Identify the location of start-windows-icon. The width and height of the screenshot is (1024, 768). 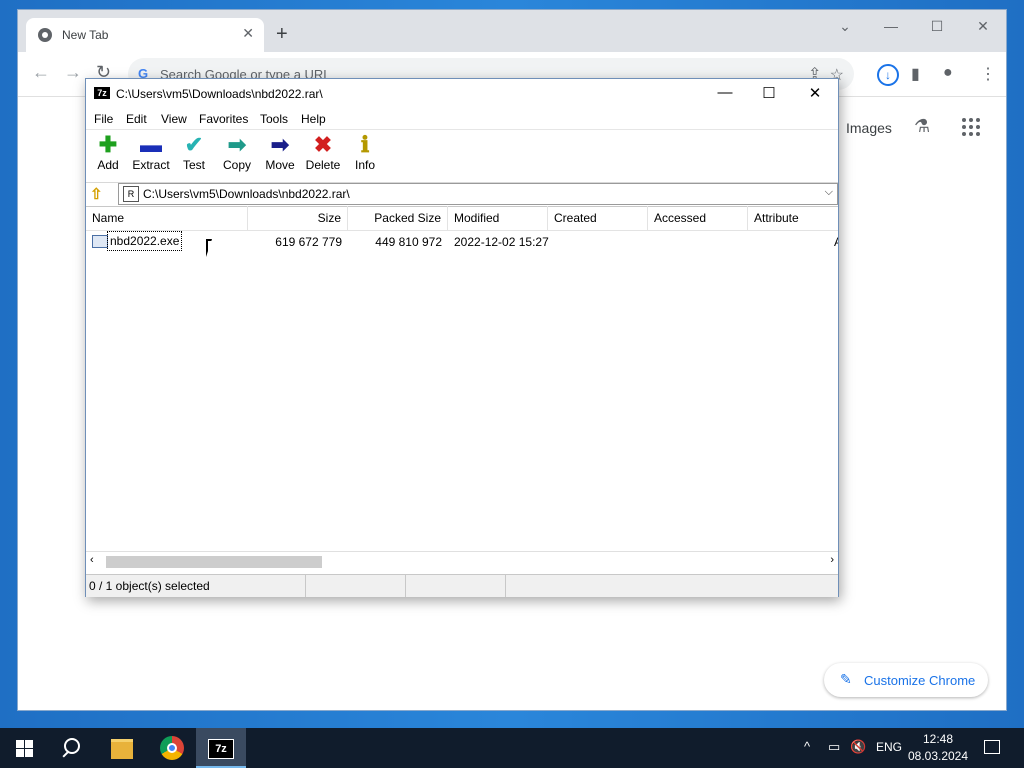
(24, 748).